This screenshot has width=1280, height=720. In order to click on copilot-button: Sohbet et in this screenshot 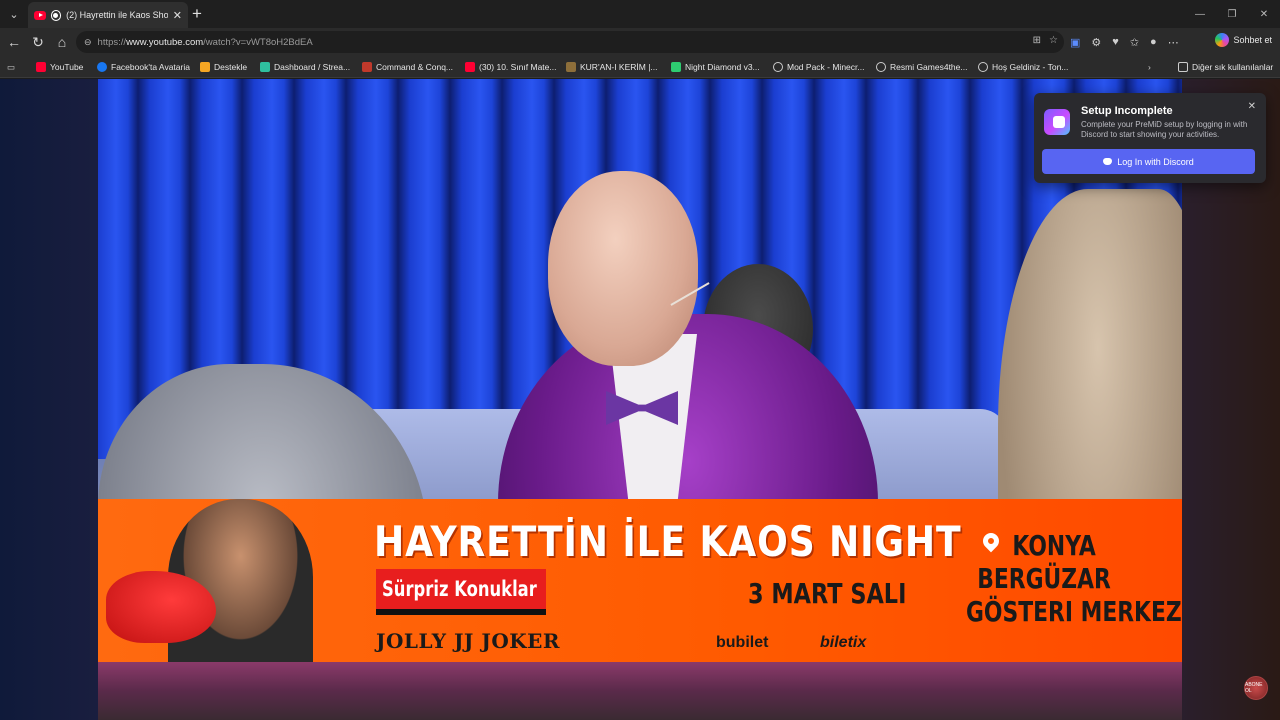, I will do `click(1243, 40)`.